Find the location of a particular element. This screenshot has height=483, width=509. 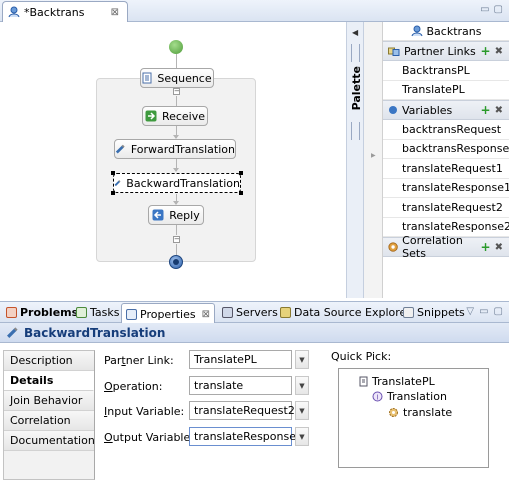

tree-item-interface: I Translation is located at coordinates (409, 396).